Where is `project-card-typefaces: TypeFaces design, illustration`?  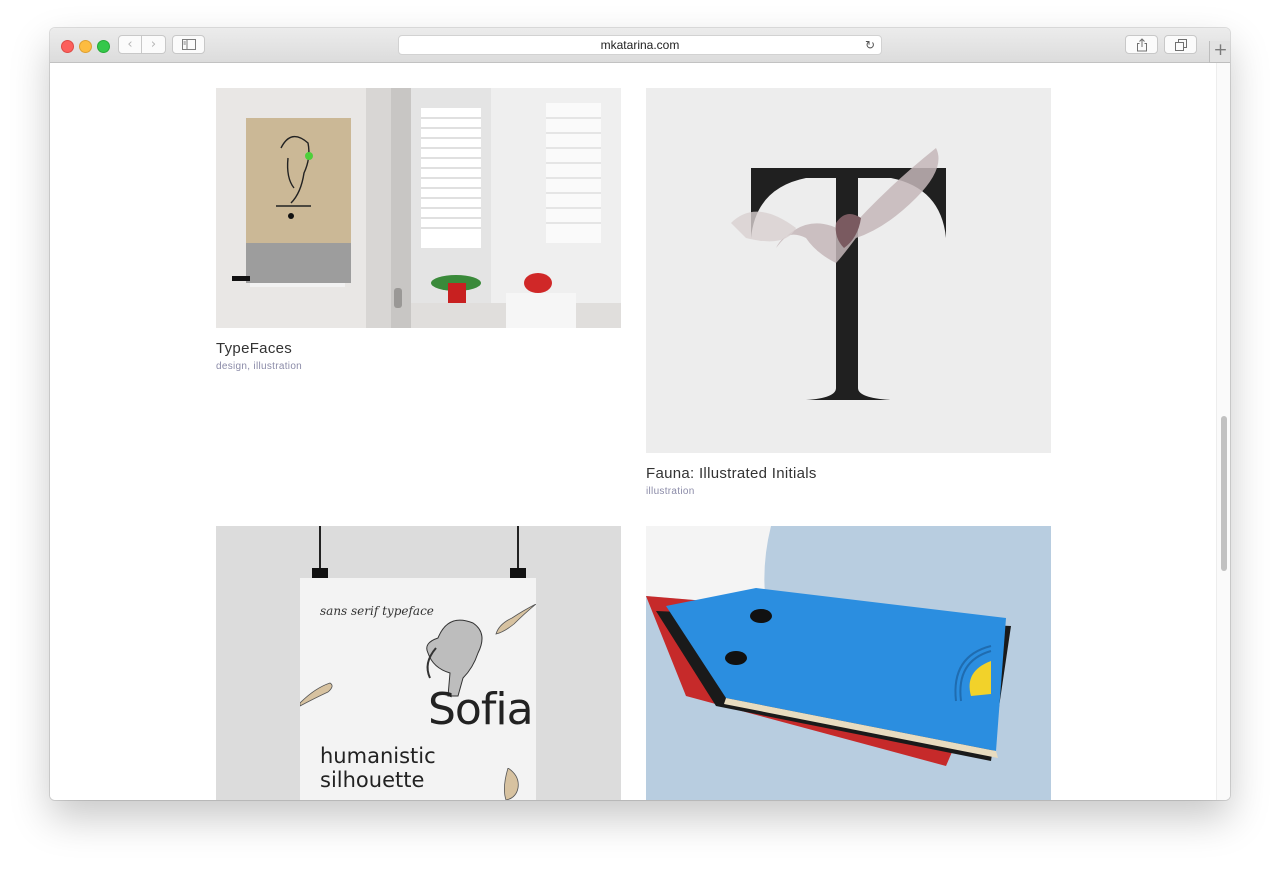 project-card-typefaces: TypeFaces design, illustration is located at coordinates (418, 233).